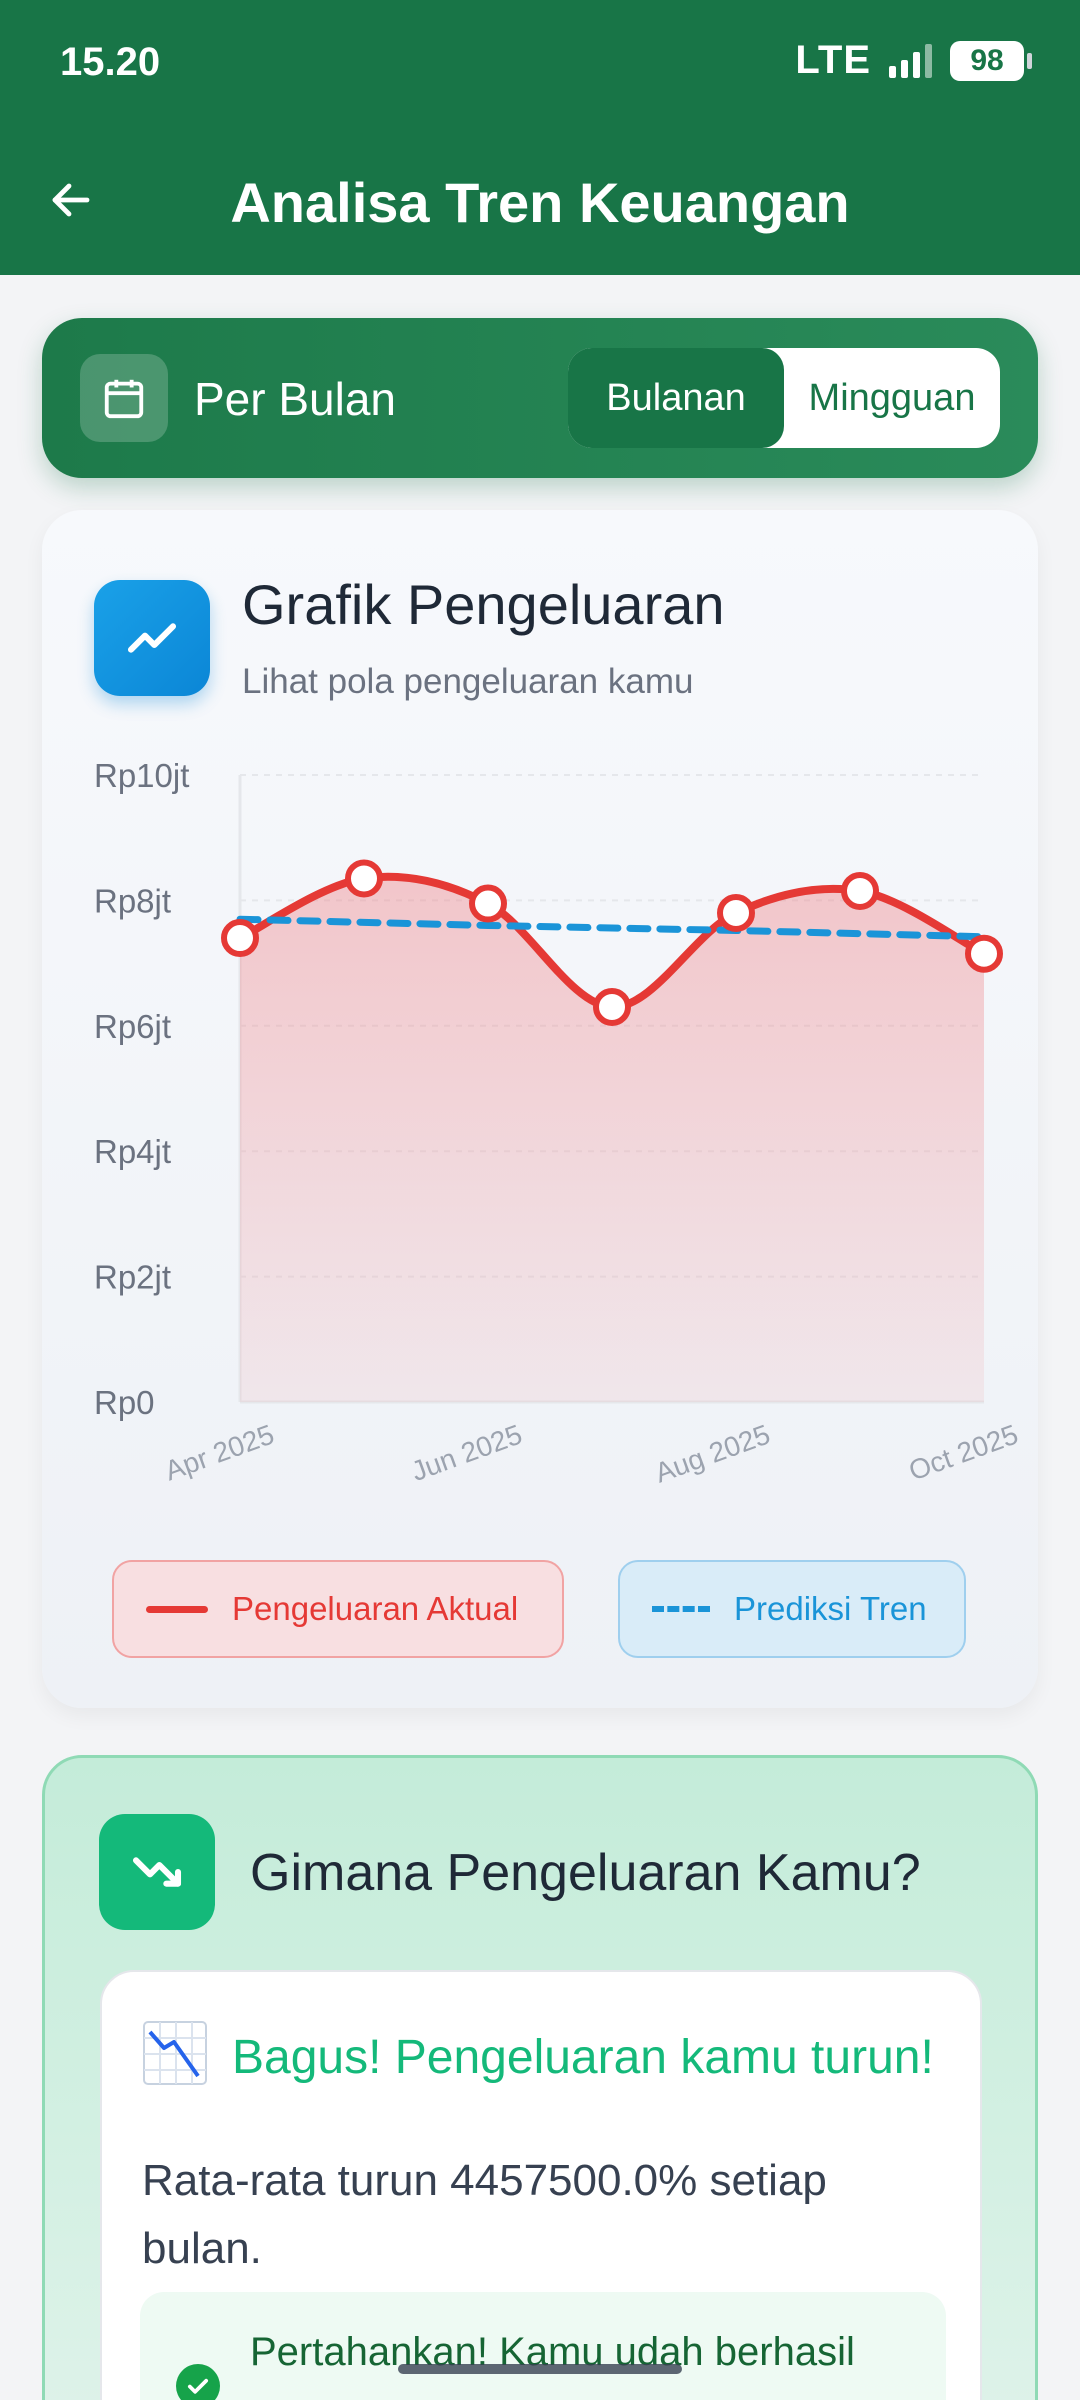 The image size is (1080, 2400). I want to click on status-time: 15.20, so click(110, 62).